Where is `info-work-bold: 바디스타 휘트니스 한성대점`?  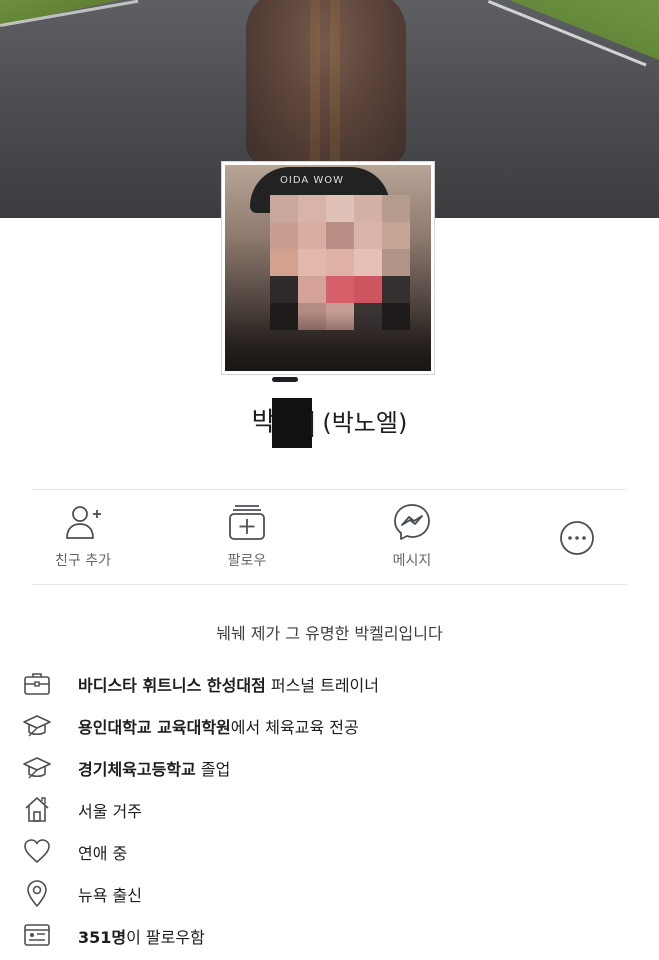
info-work-bold: 바디스타 휘트니스 한성대점 is located at coordinates (172, 685).